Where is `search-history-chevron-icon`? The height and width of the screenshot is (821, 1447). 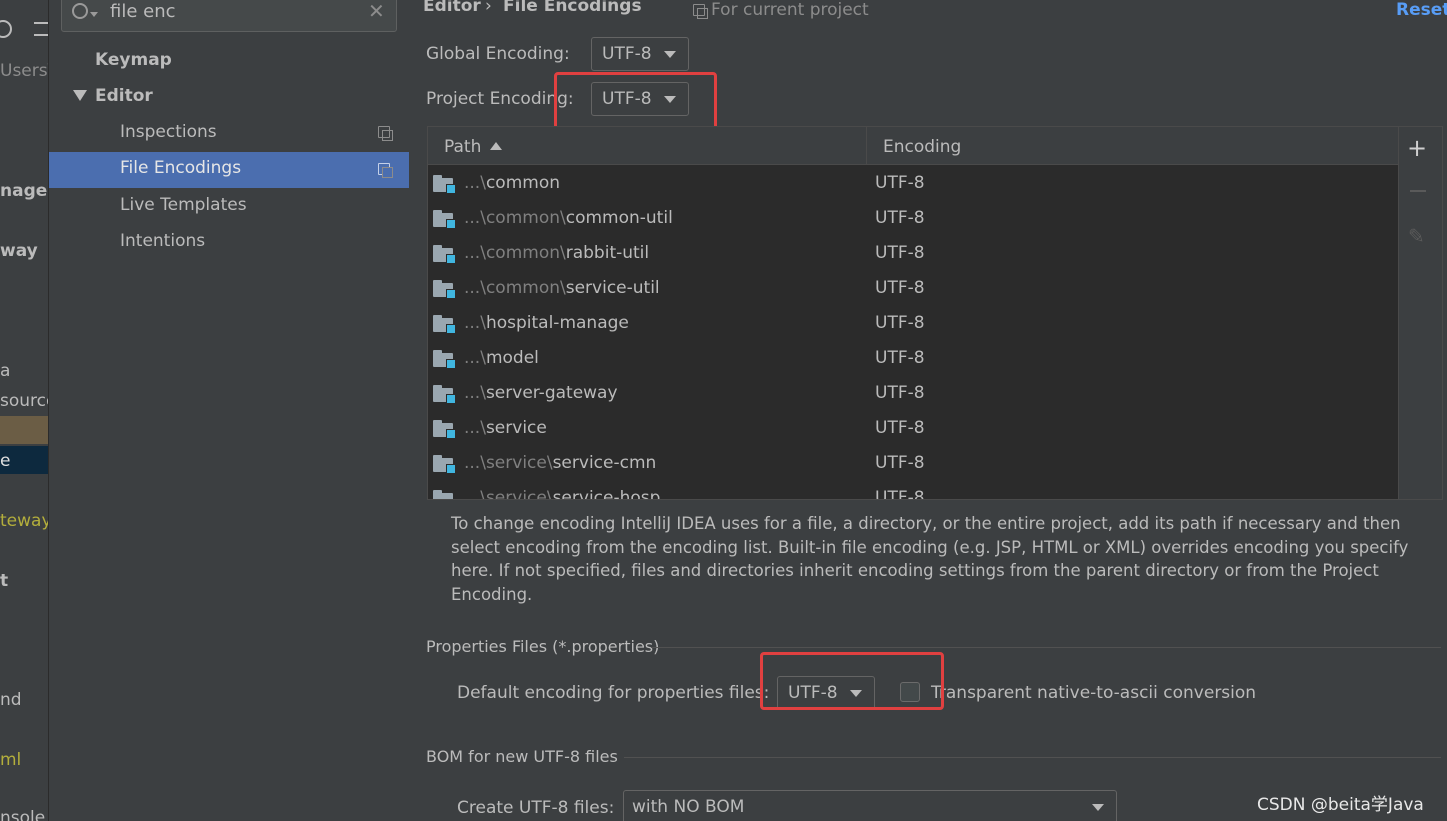 search-history-chevron-icon is located at coordinates (94, 14).